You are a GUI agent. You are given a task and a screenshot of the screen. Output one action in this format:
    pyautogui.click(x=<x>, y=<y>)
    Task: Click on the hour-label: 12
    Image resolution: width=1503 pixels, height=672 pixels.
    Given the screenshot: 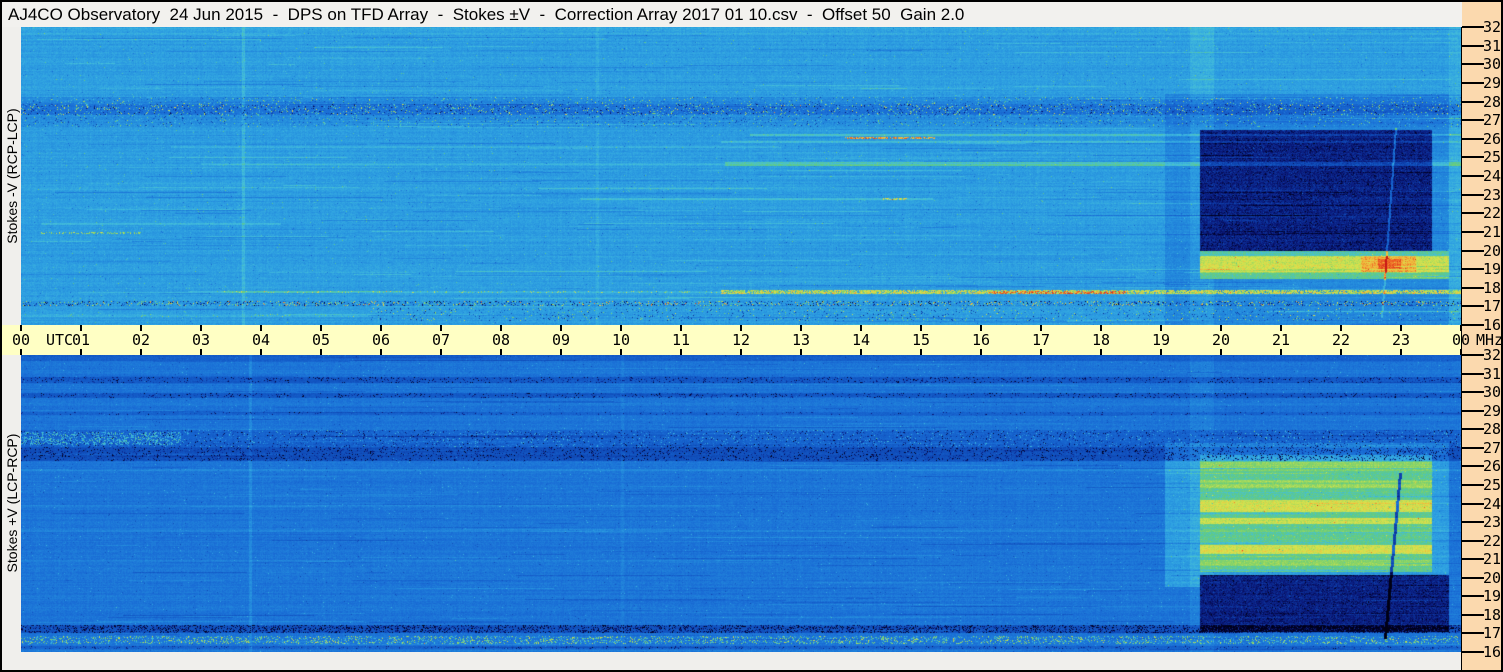 What is the action you would take?
    pyautogui.click(x=741, y=340)
    